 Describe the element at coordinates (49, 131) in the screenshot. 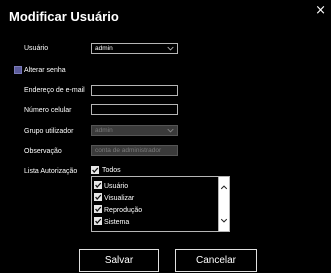

I see `group-label: Grupo utilizador` at that location.